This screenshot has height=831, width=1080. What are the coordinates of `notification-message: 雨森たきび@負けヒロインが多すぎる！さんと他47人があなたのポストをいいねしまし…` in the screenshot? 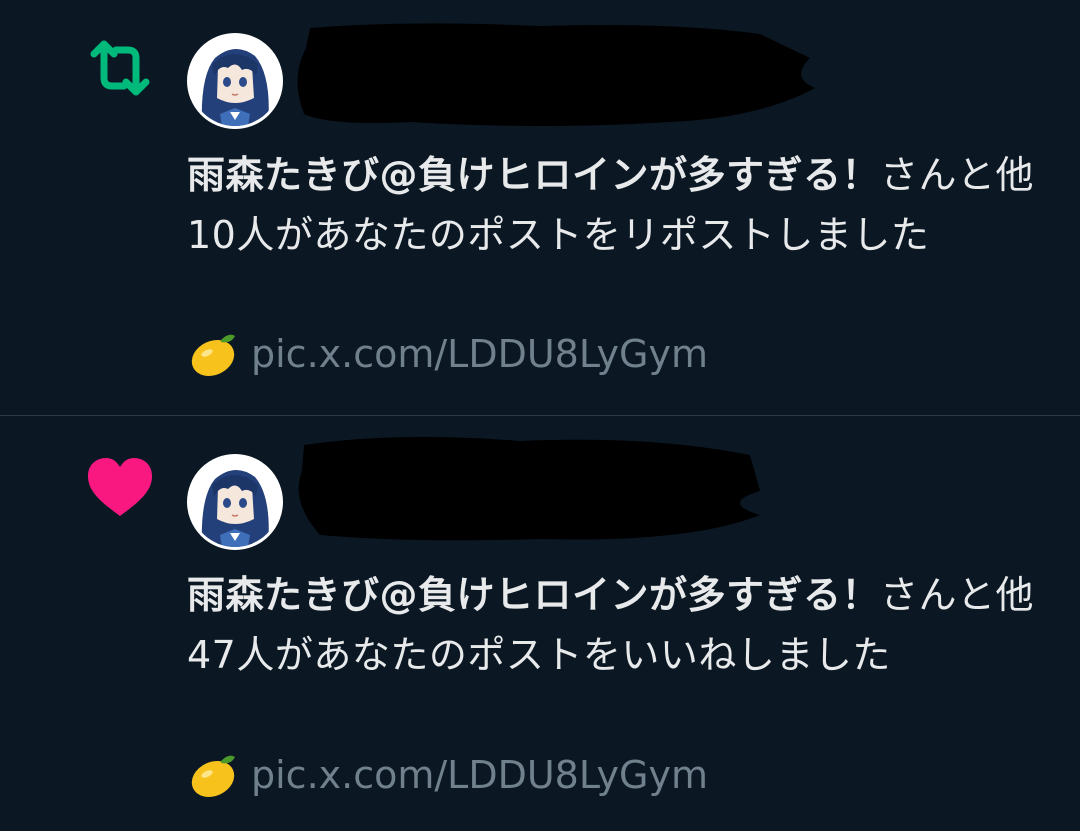 It's located at (622, 625).